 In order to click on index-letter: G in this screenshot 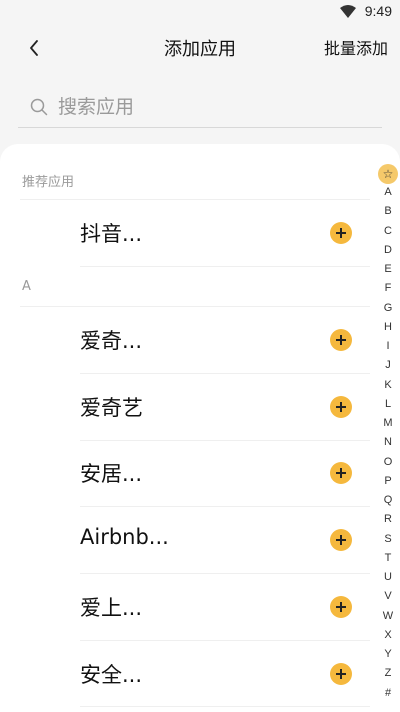, I will do `click(388, 308)`.